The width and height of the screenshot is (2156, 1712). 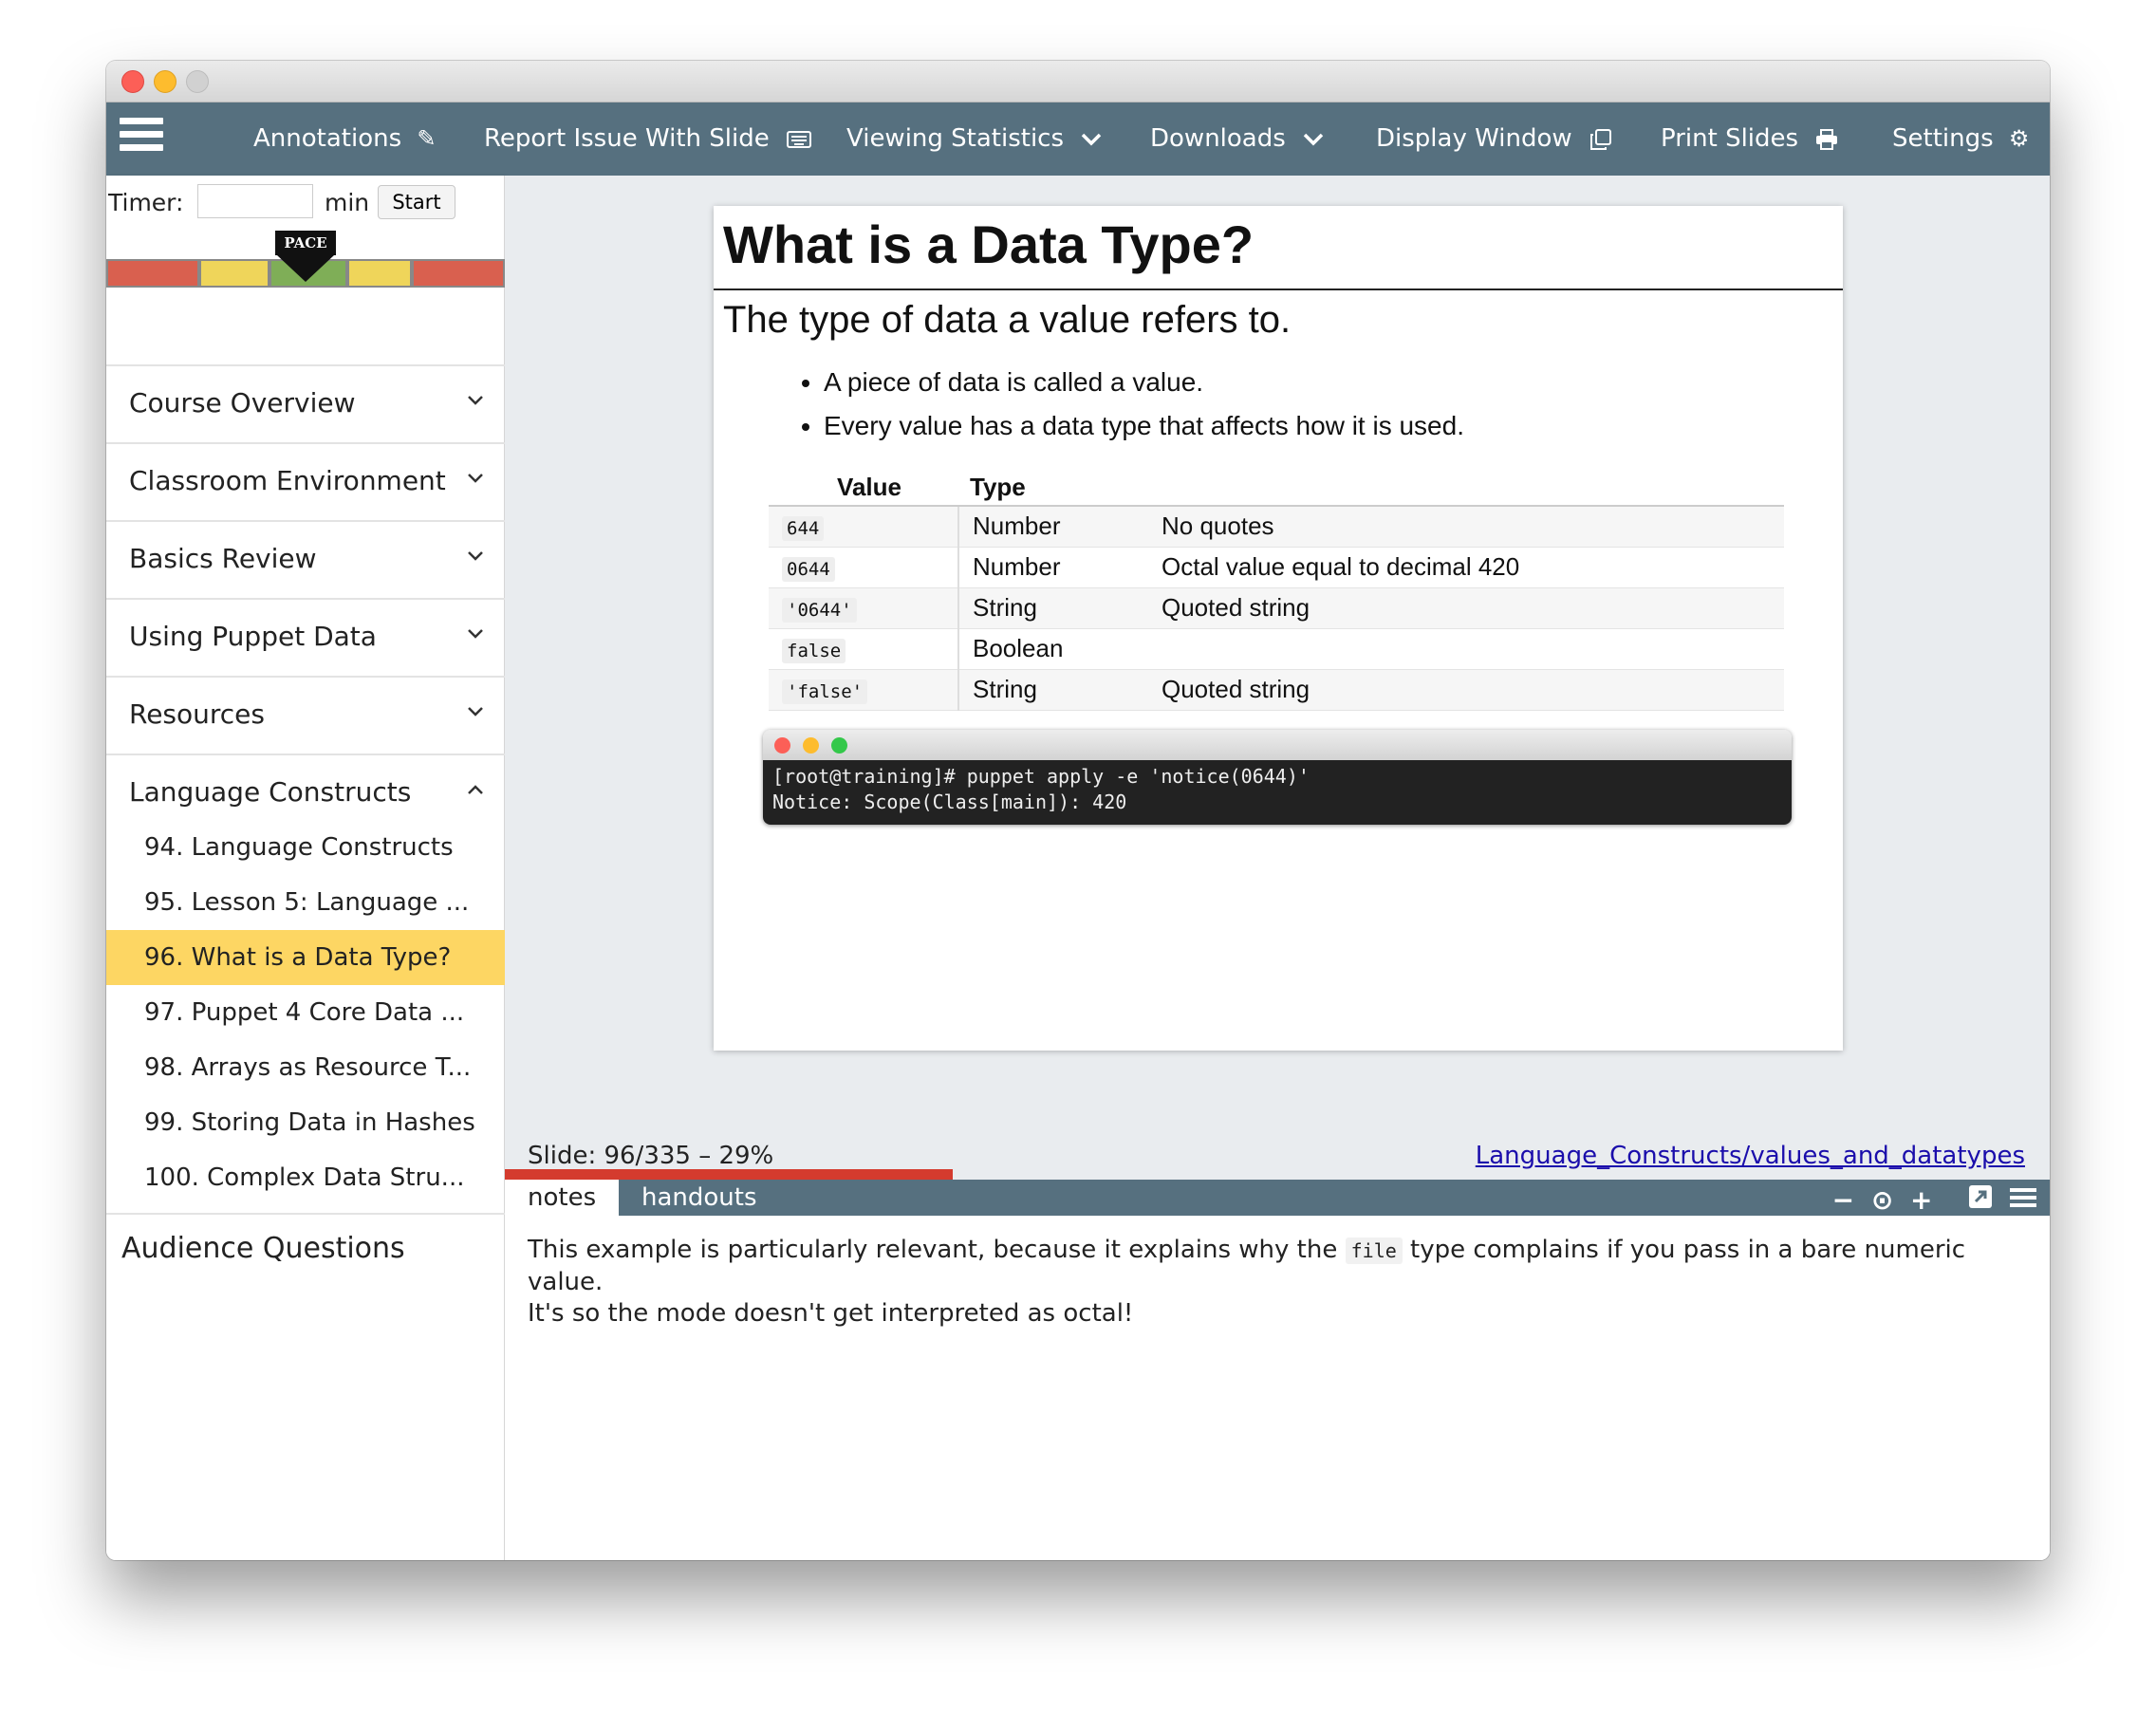 I want to click on pace-indicator-arrow, so click(x=305, y=269).